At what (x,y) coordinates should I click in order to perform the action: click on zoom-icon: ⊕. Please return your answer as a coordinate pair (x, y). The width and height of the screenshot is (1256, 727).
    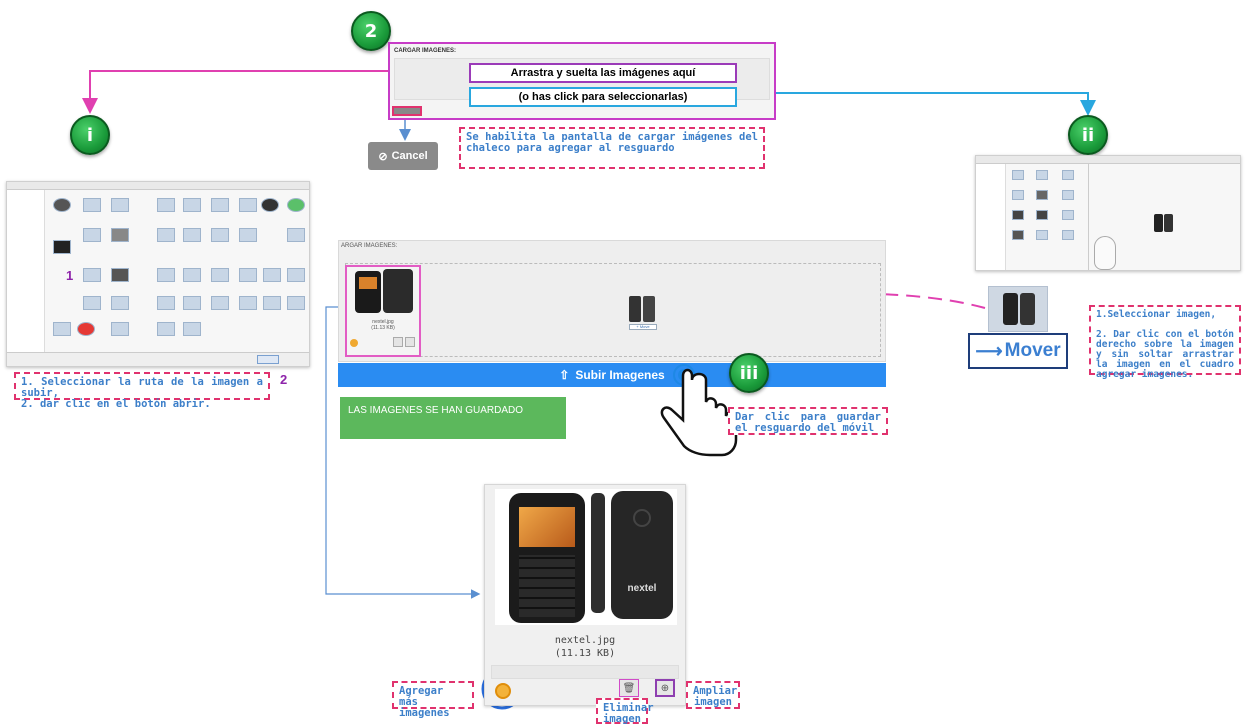
    Looking at the image, I should click on (665, 688).